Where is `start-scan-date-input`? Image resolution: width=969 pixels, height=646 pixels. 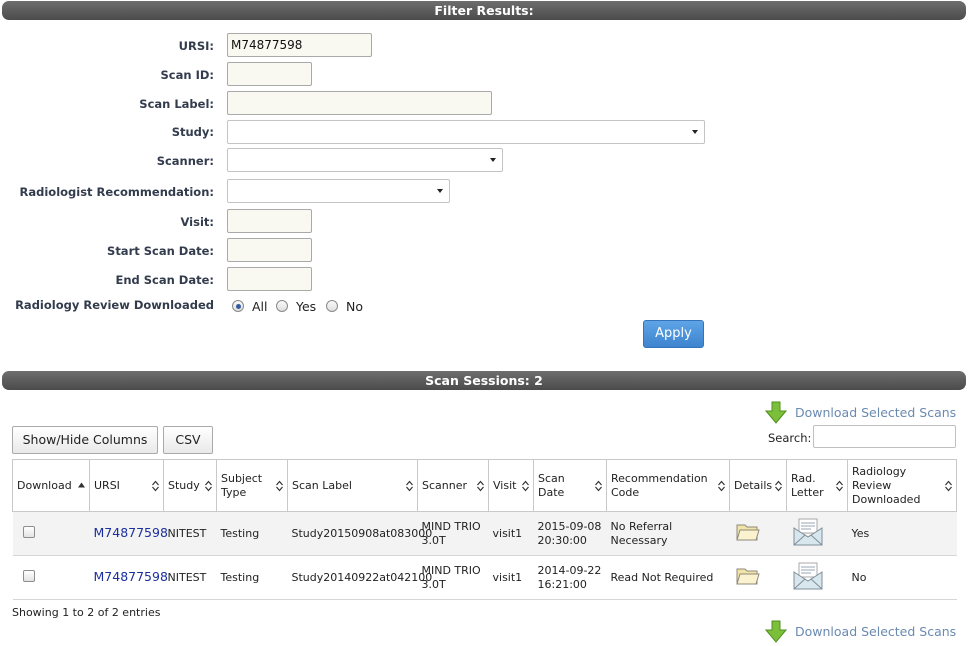
start-scan-date-input is located at coordinates (269, 250).